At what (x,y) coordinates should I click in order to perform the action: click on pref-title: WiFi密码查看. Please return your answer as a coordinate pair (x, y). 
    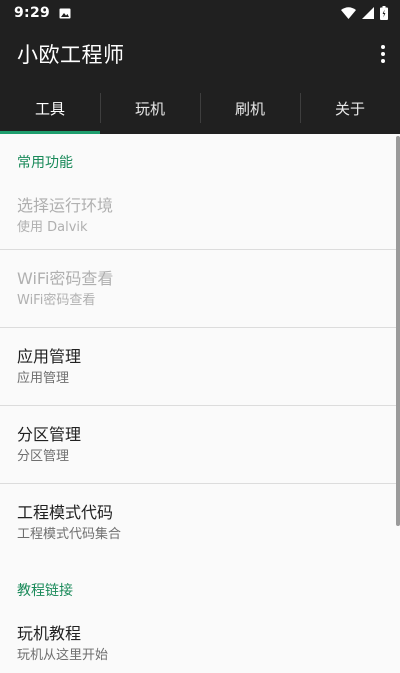
    Looking at the image, I should click on (65, 278).